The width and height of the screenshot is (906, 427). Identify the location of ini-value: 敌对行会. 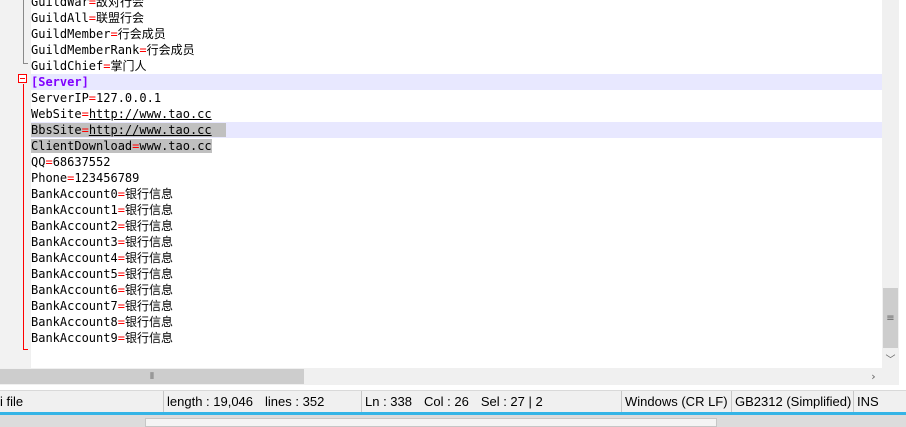
(120, 4).